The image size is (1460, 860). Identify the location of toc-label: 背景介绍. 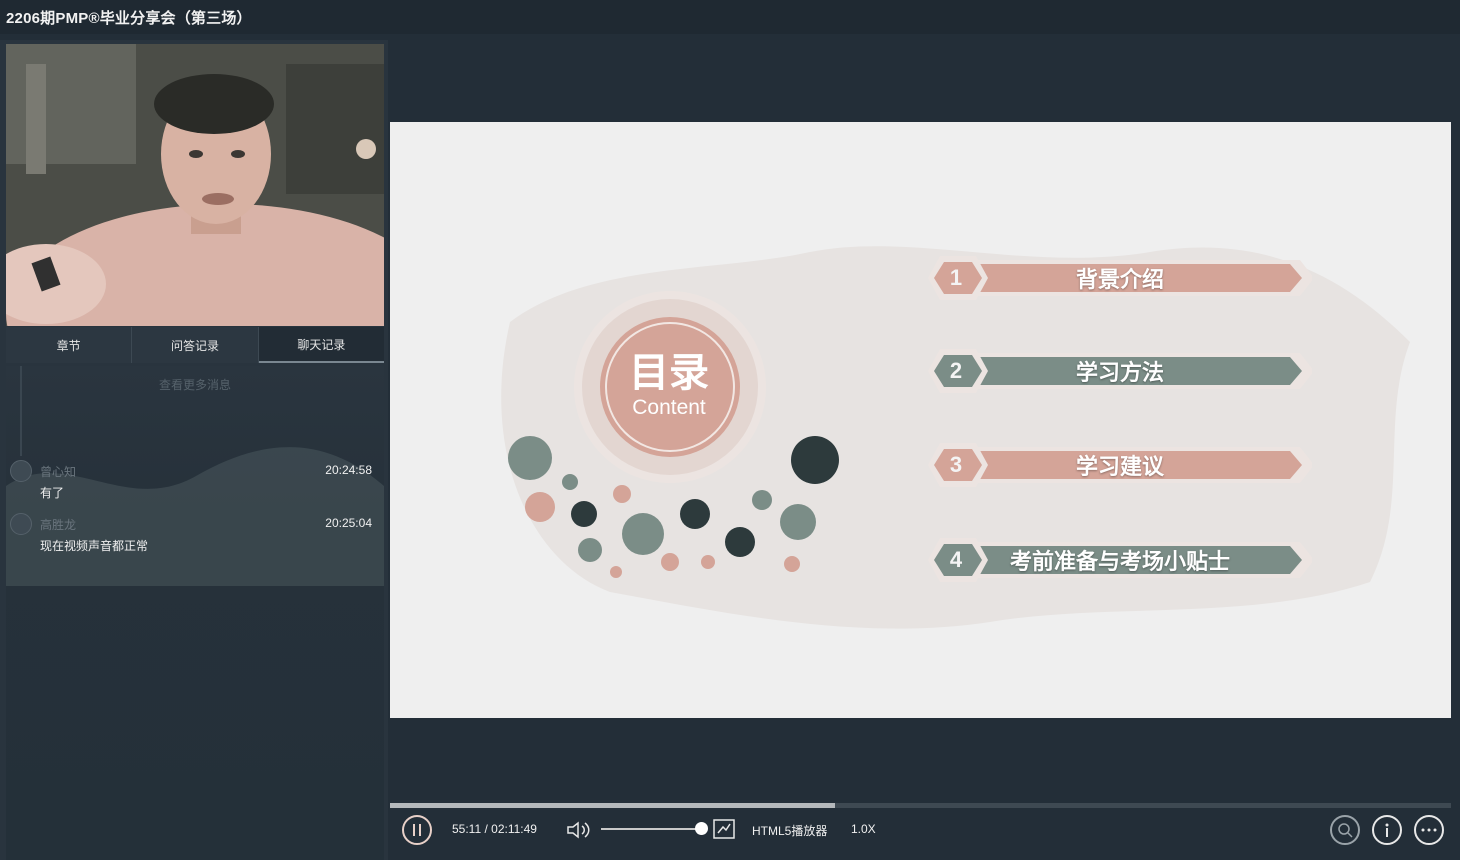
(1119, 279).